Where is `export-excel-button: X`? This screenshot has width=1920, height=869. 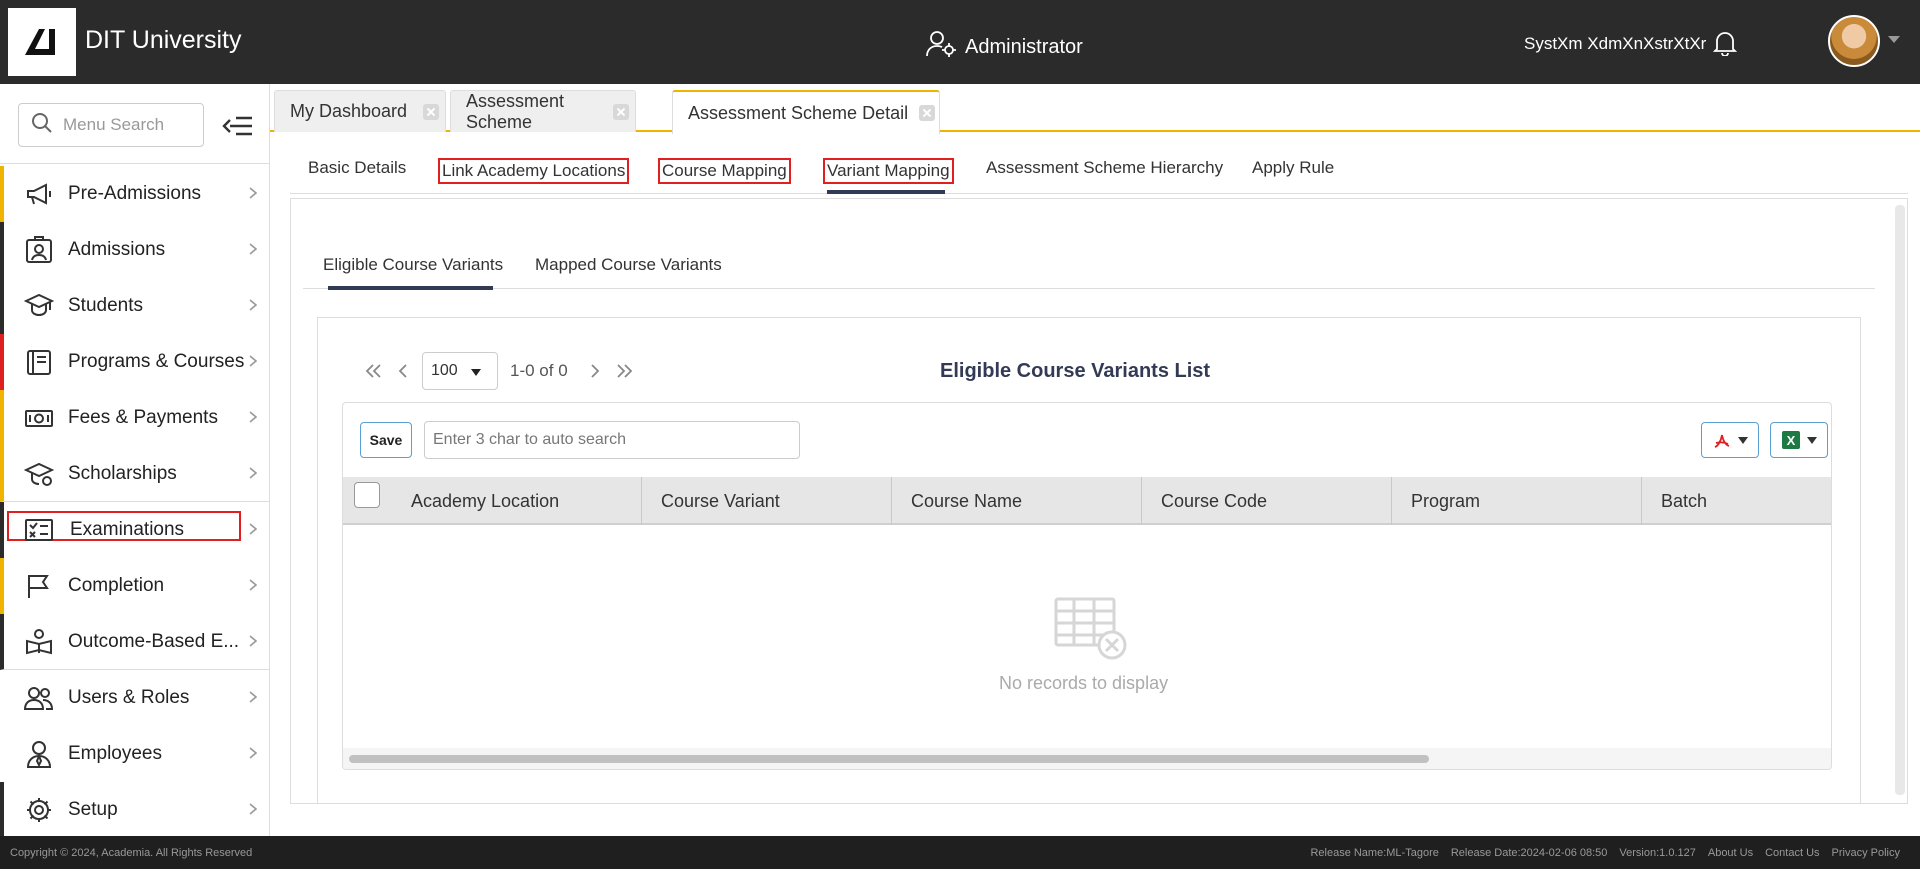
export-excel-button: X is located at coordinates (1799, 440).